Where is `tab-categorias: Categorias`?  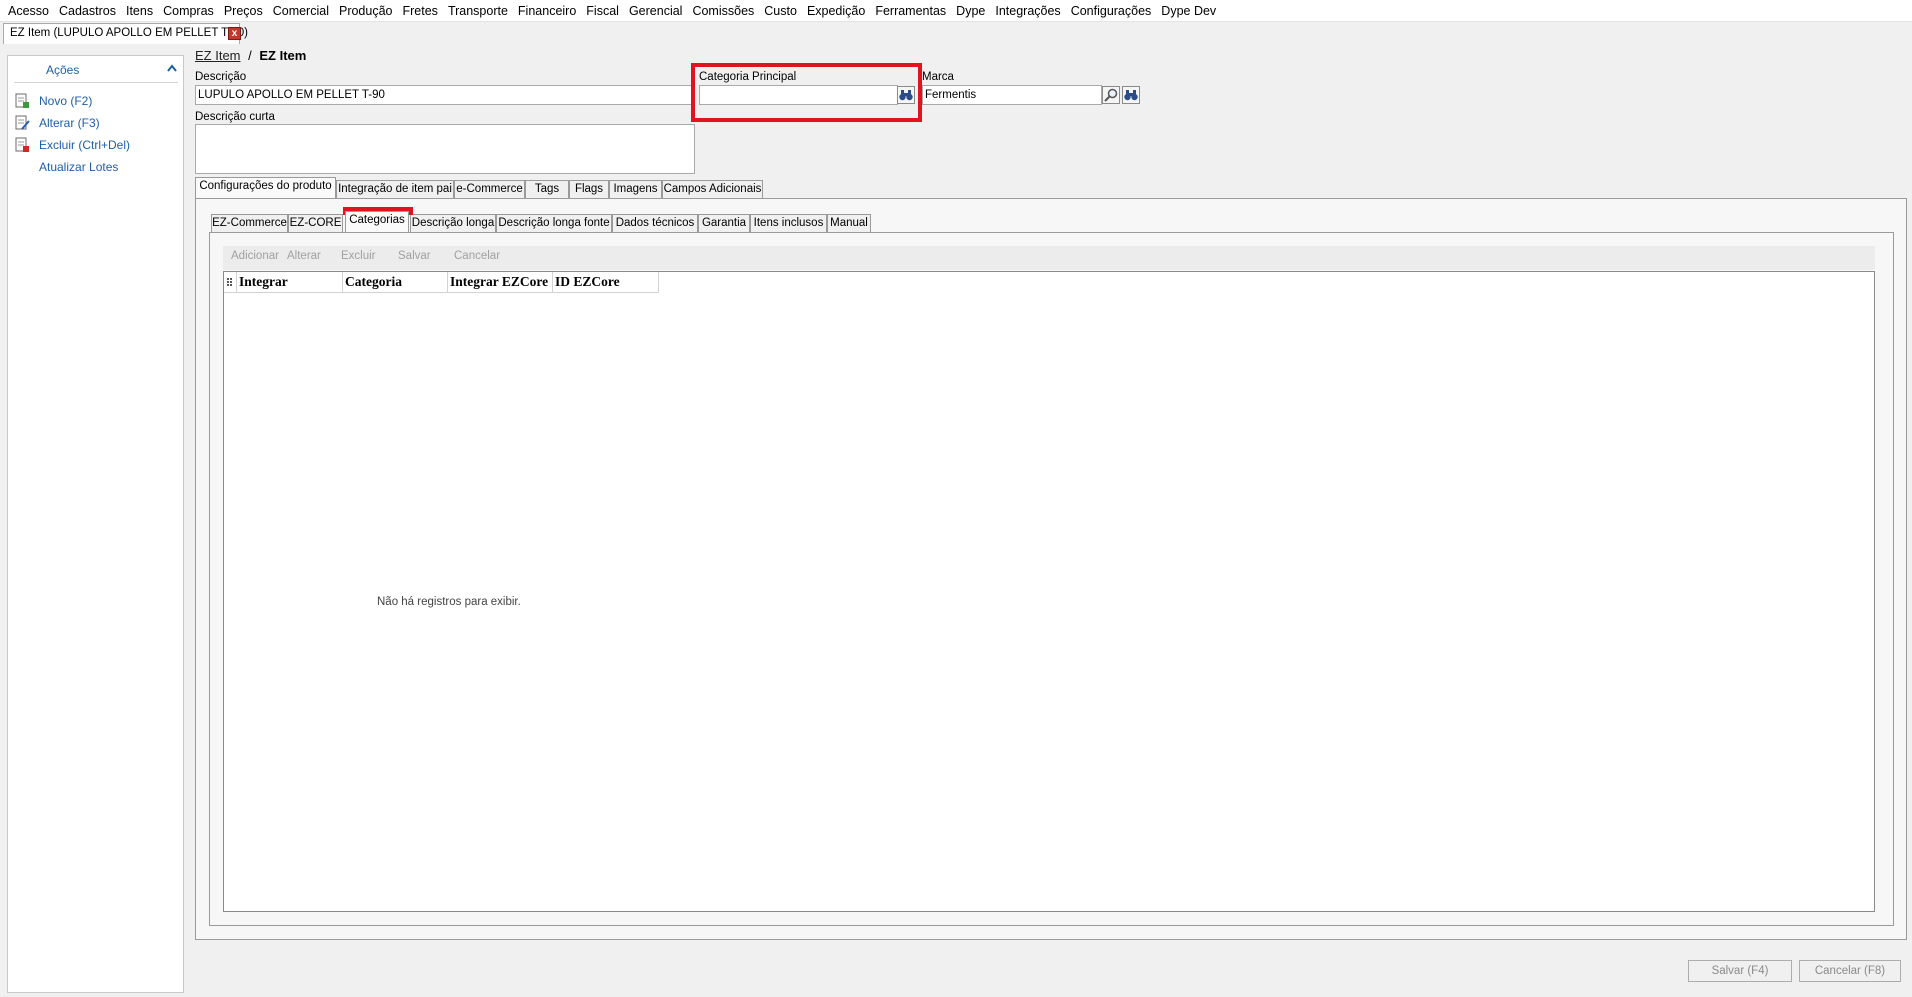 tab-categorias: Categorias is located at coordinates (377, 221).